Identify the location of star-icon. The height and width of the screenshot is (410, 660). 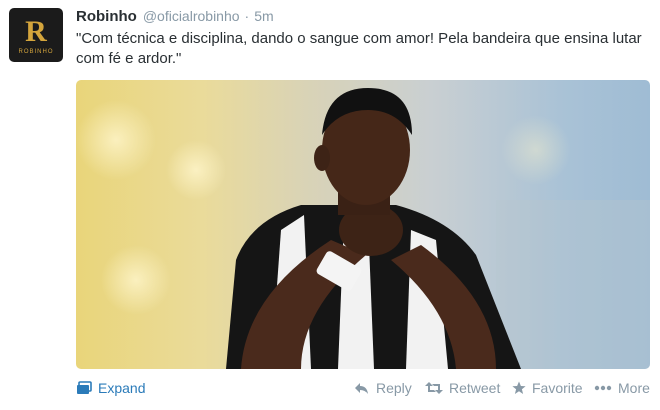
(519, 387).